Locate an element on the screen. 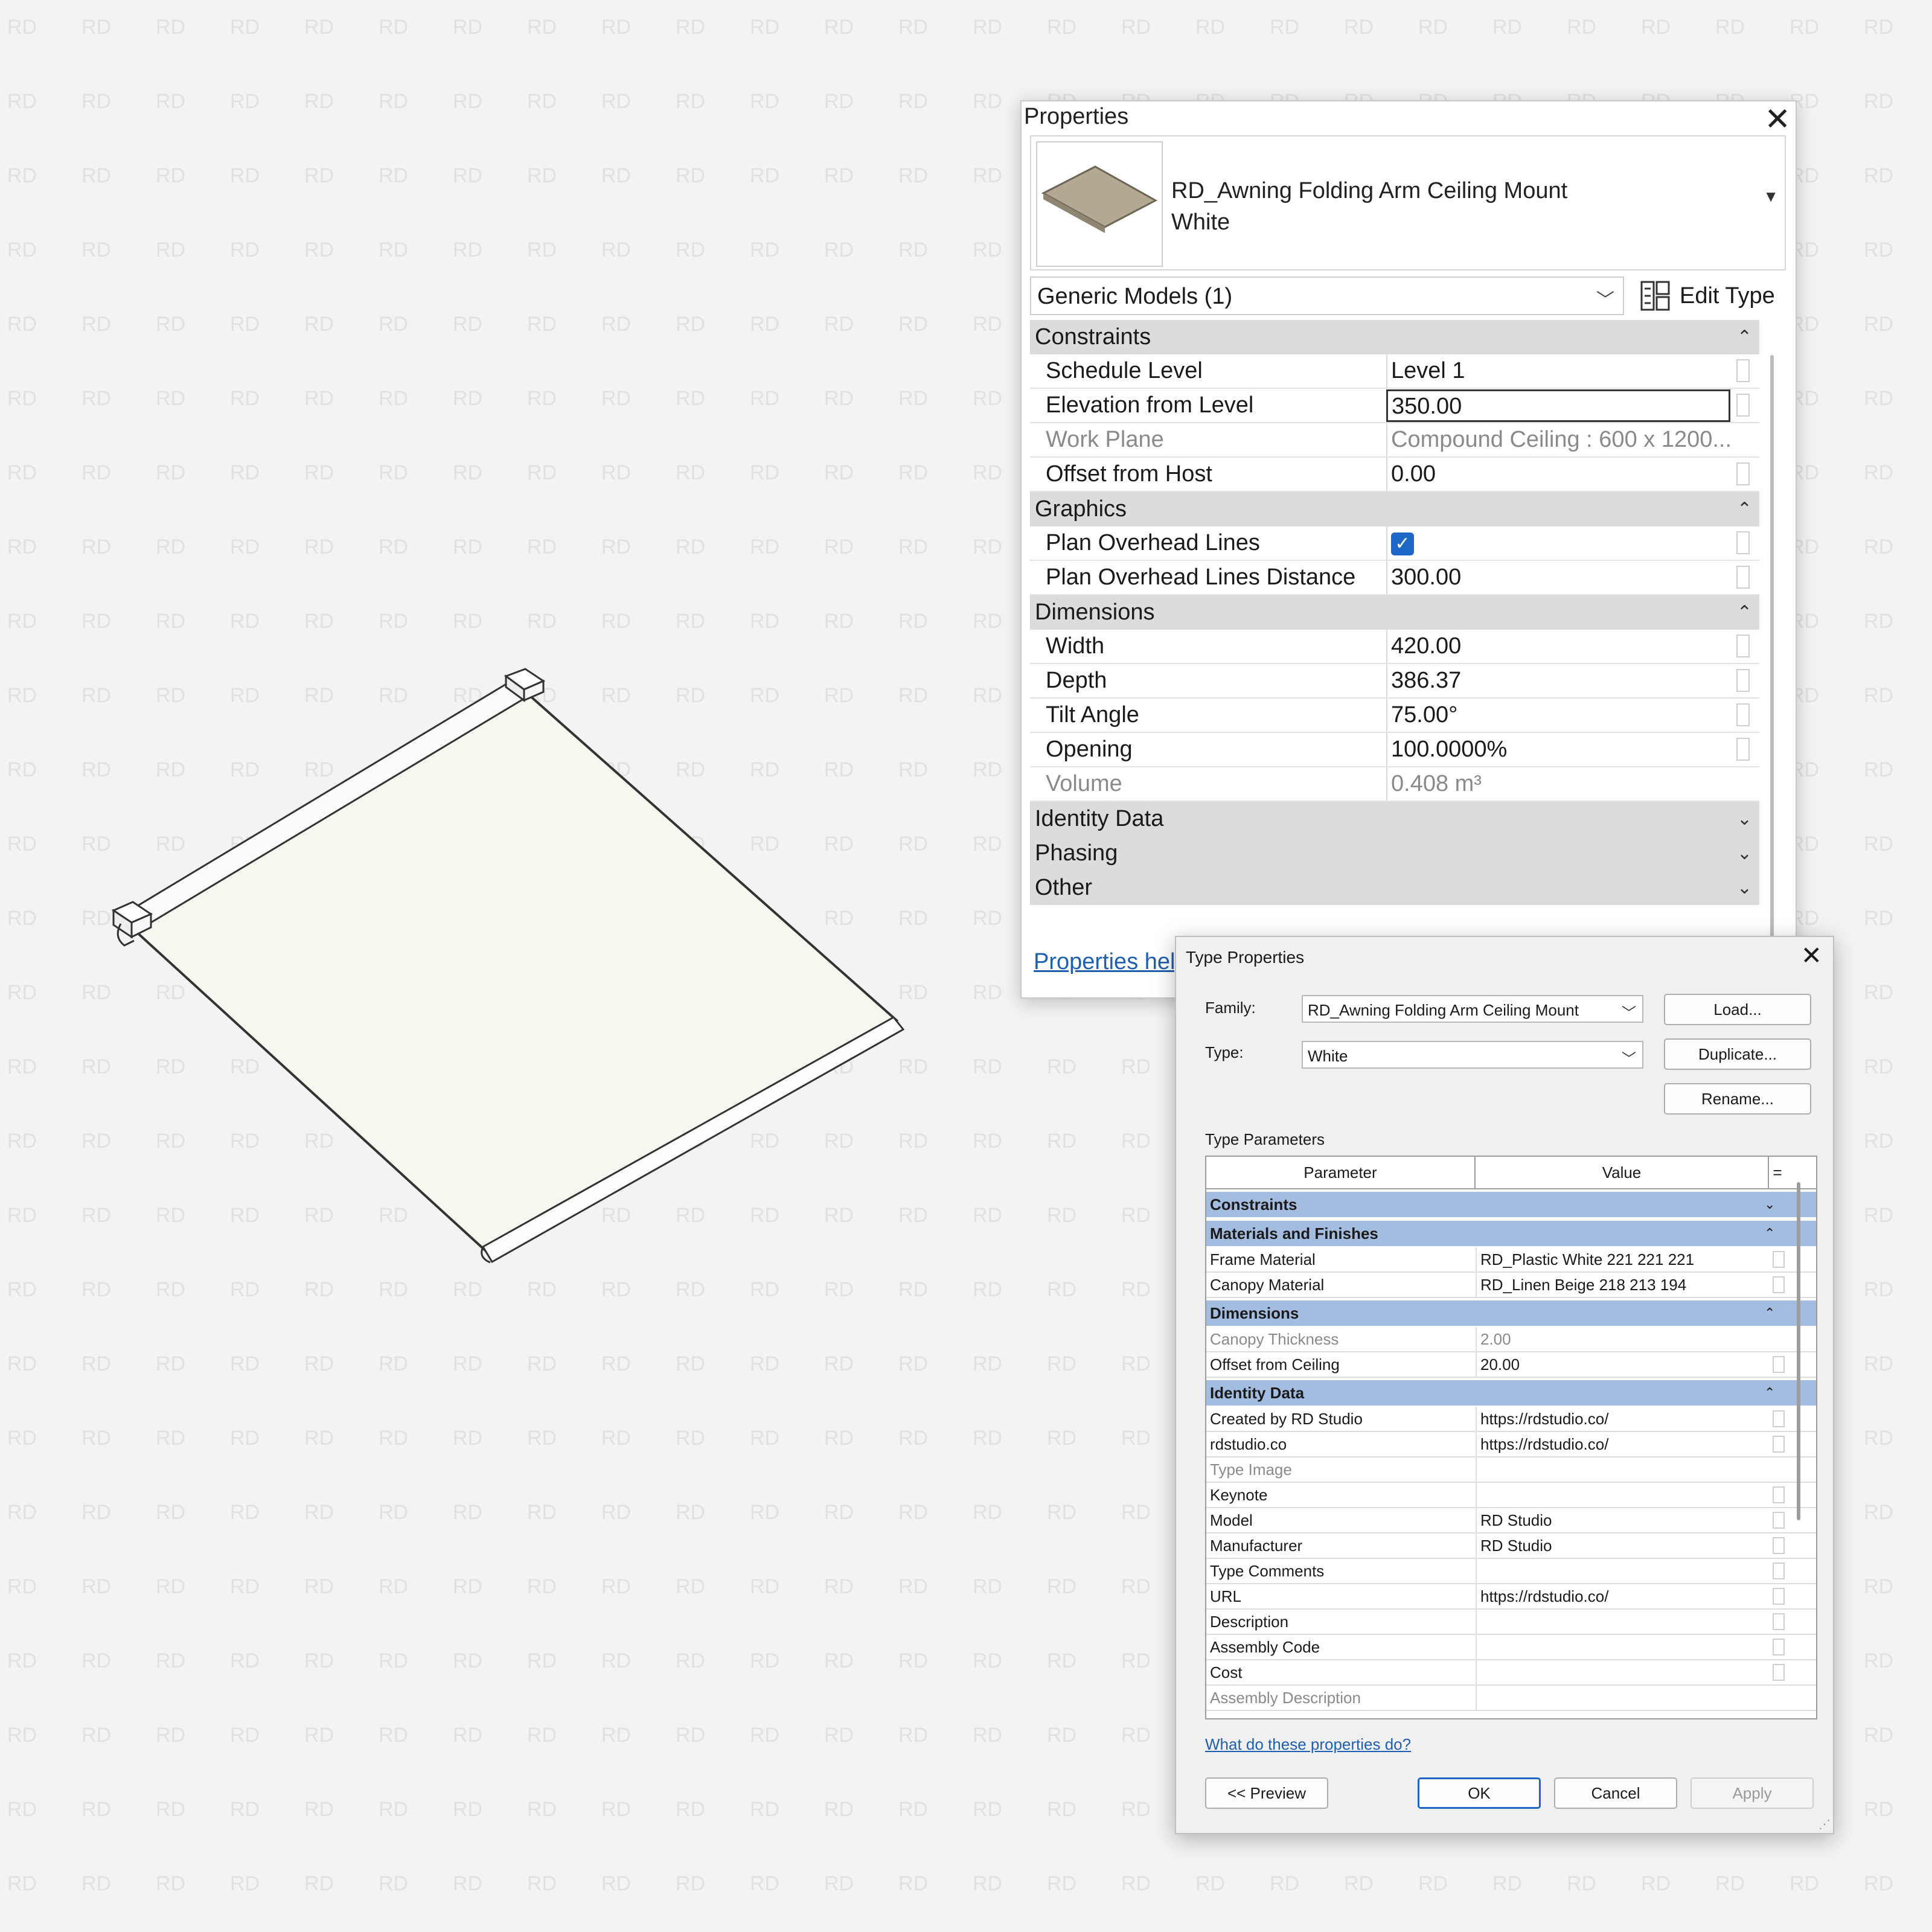 The image size is (1932, 1932). category-header: Phasing ⌄ is located at coordinates (1395, 854).